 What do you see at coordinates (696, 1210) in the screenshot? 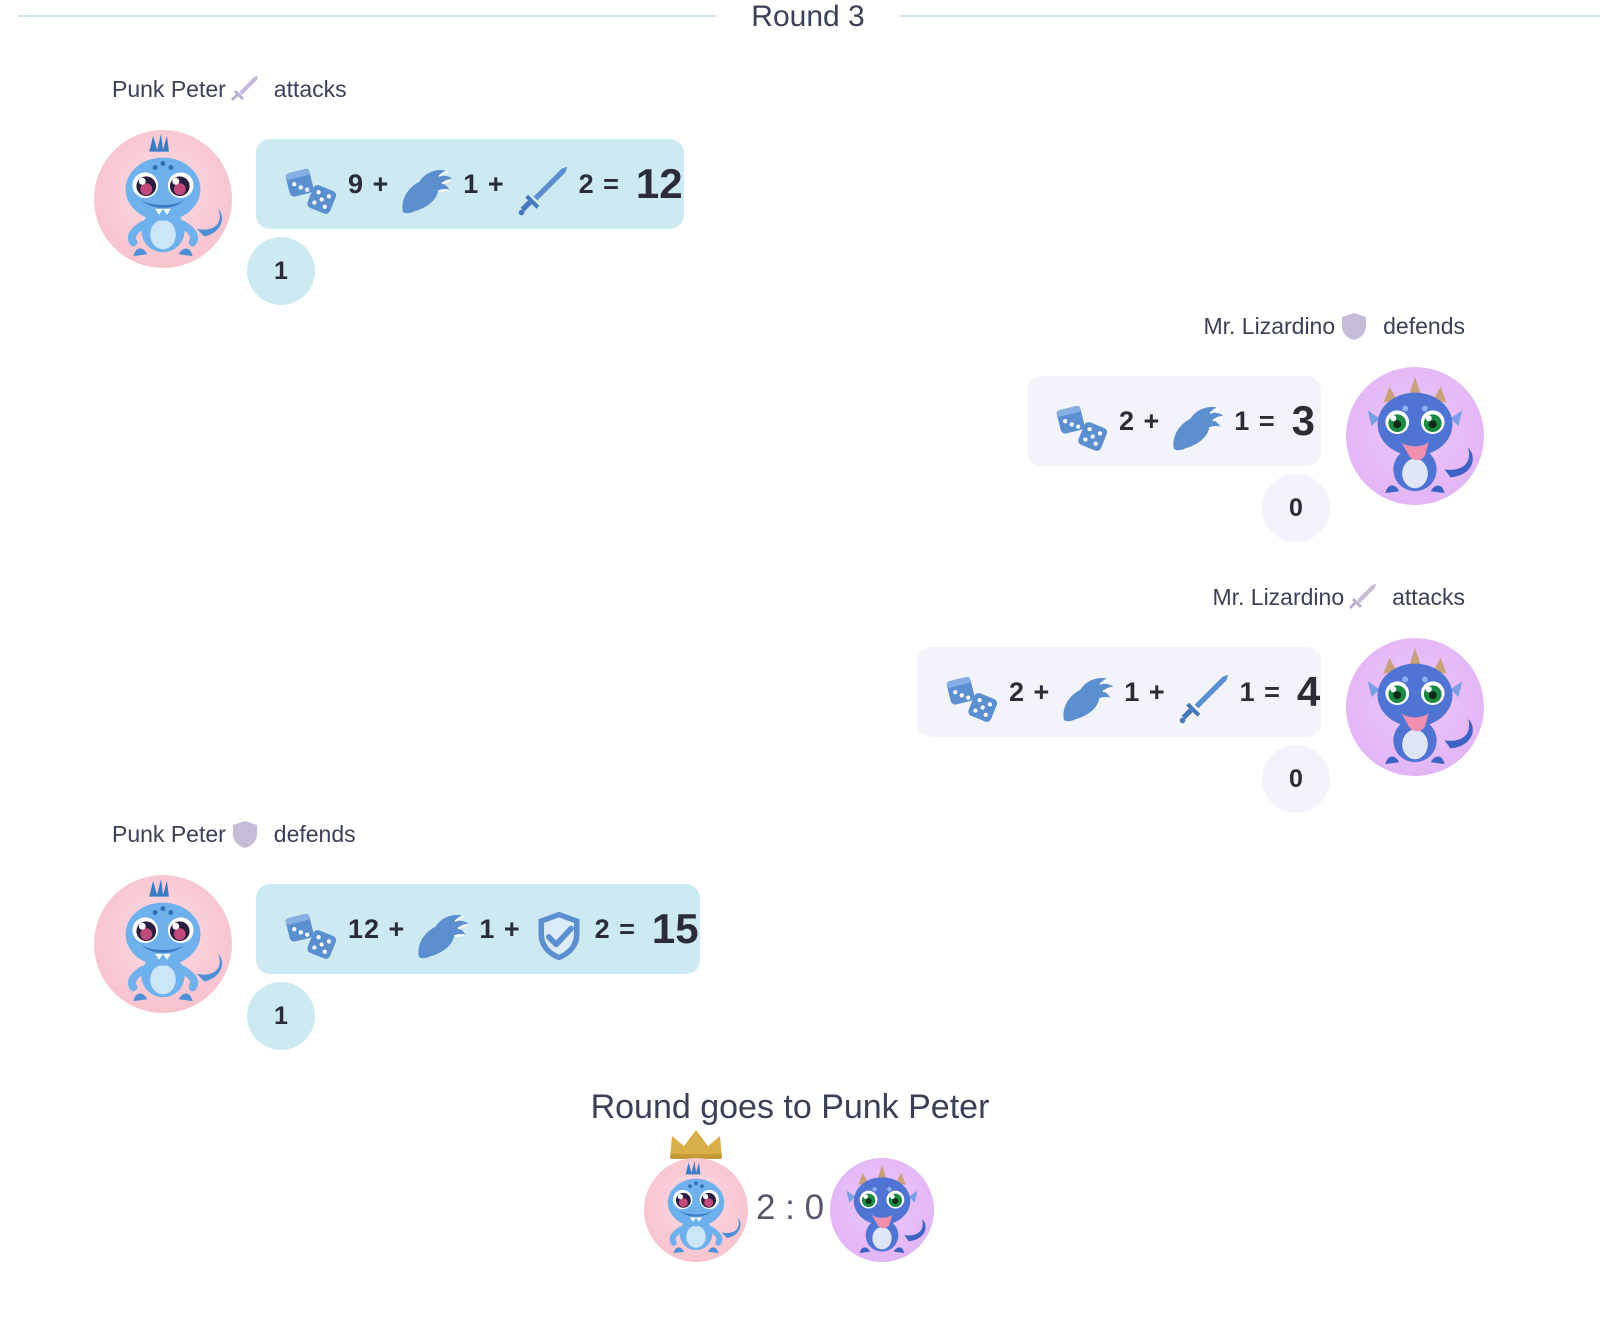
I see `winner-avatar-punk-peter` at bounding box center [696, 1210].